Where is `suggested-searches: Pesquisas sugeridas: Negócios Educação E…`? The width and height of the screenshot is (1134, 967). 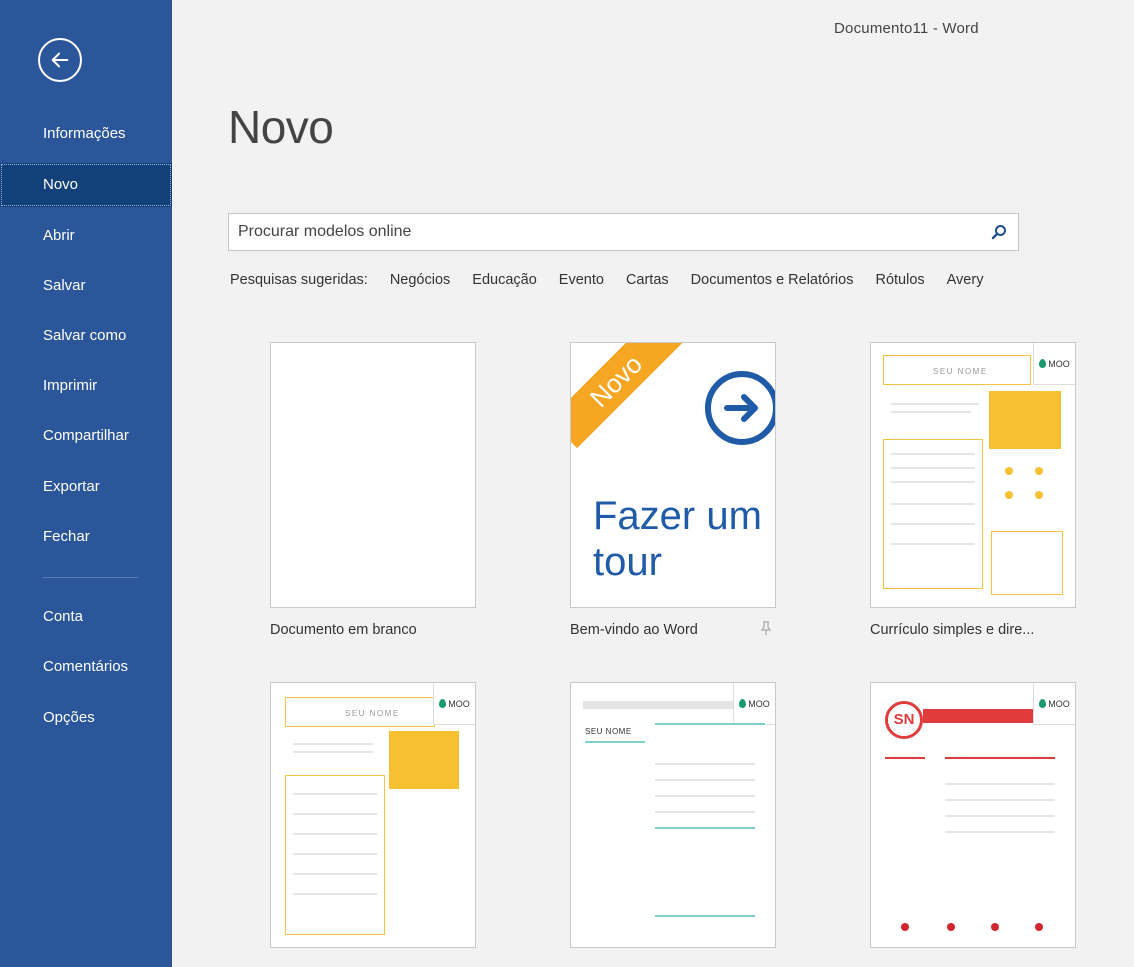
suggested-searches: Pesquisas sugeridas: Negócios Educação E… is located at coordinates (617, 280).